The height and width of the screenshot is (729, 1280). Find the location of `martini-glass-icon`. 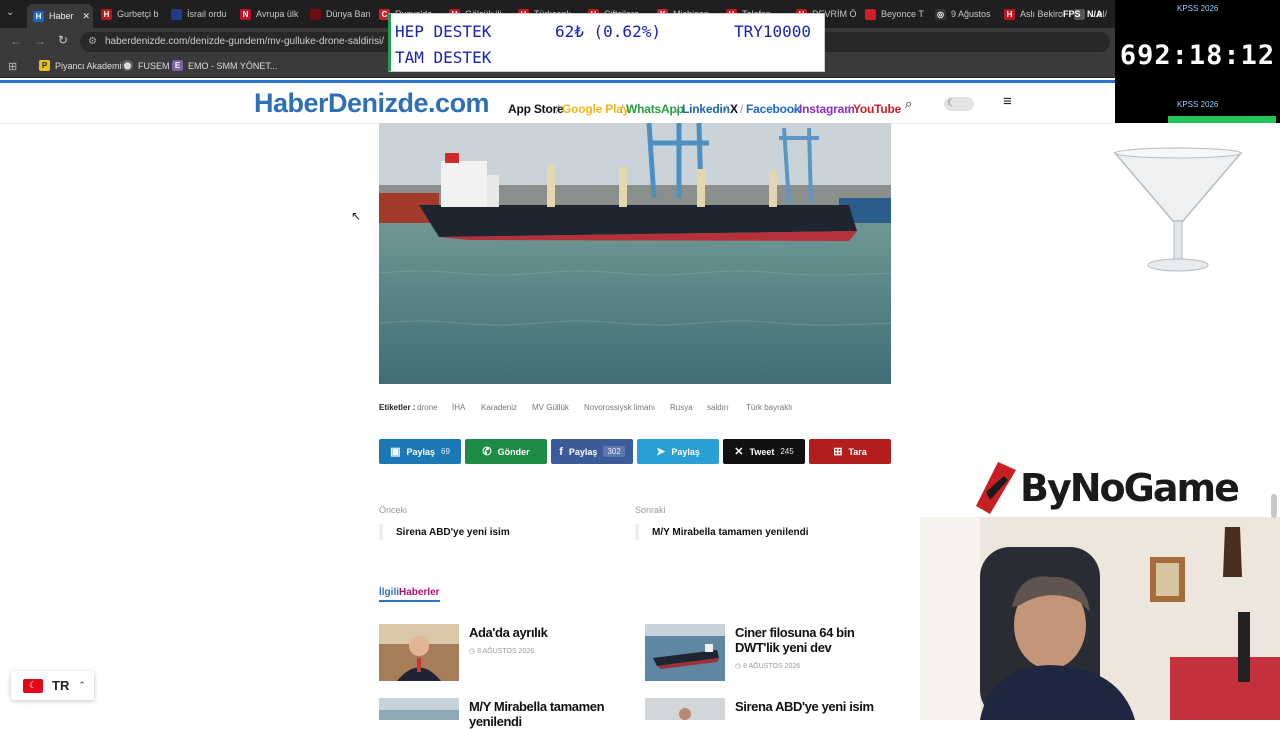

martini-glass-icon is located at coordinates (1178, 209).